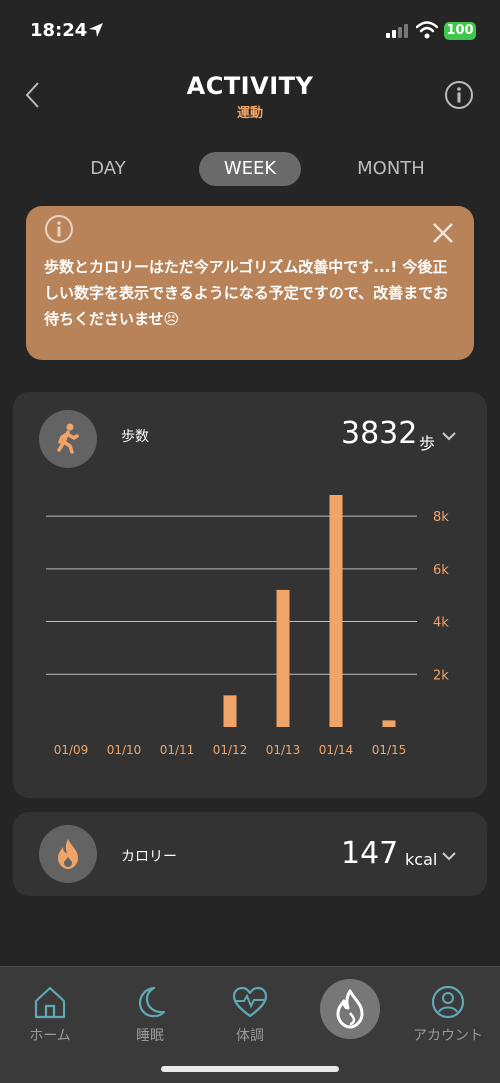  What do you see at coordinates (460, 31) in the screenshot?
I see `battery-indicator: 100` at bounding box center [460, 31].